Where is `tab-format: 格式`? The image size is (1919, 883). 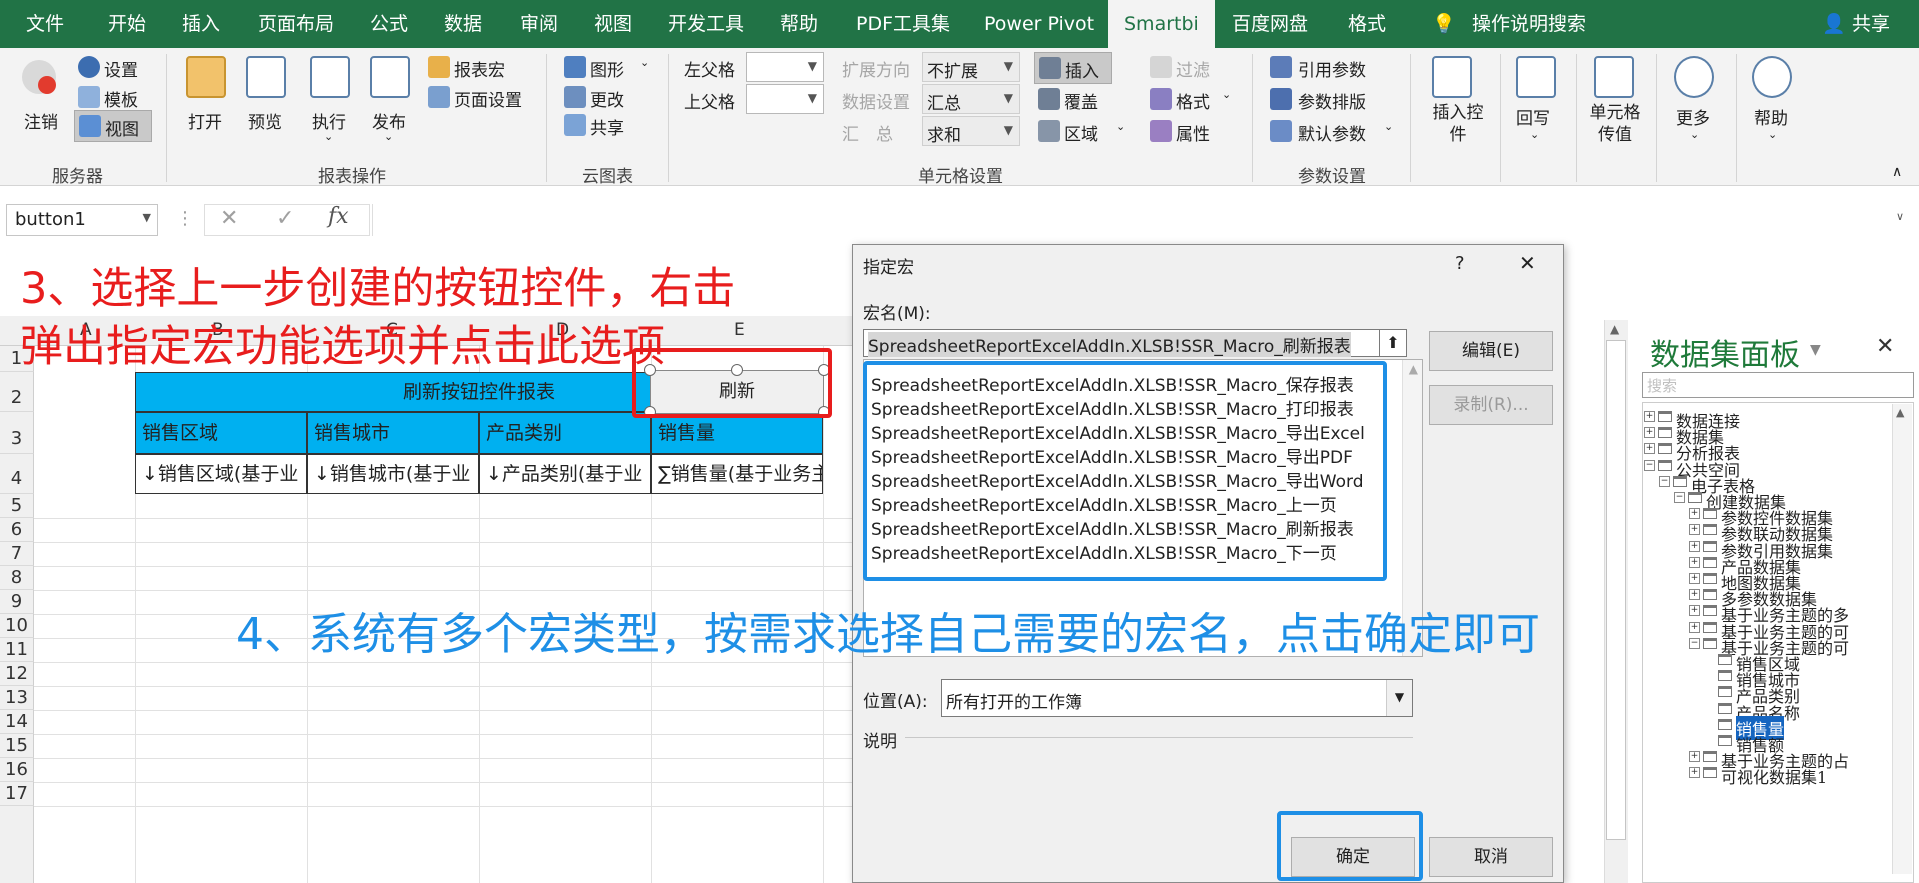
tab-format: 格式 is located at coordinates (1367, 24).